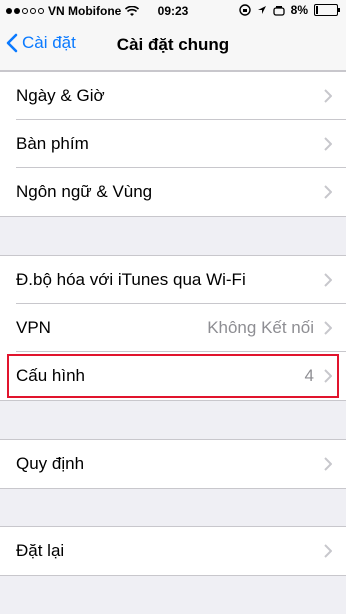 The width and height of the screenshot is (346, 614). I want to click on row-language-region: Ngôn ngữ & Vùng, so click(173, 192).